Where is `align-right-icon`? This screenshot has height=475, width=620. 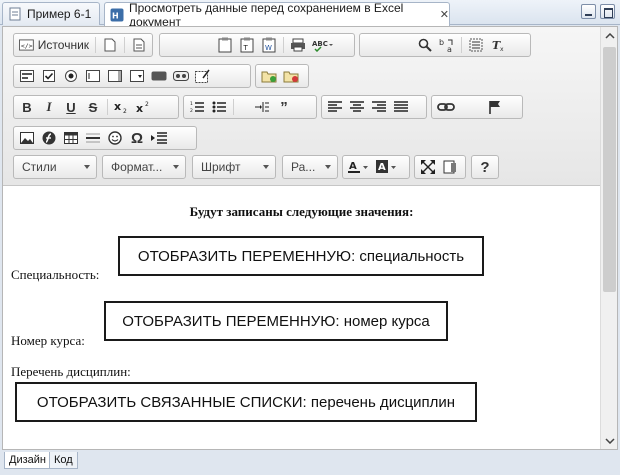 align-right-icon is located at coordinates (379, 106).